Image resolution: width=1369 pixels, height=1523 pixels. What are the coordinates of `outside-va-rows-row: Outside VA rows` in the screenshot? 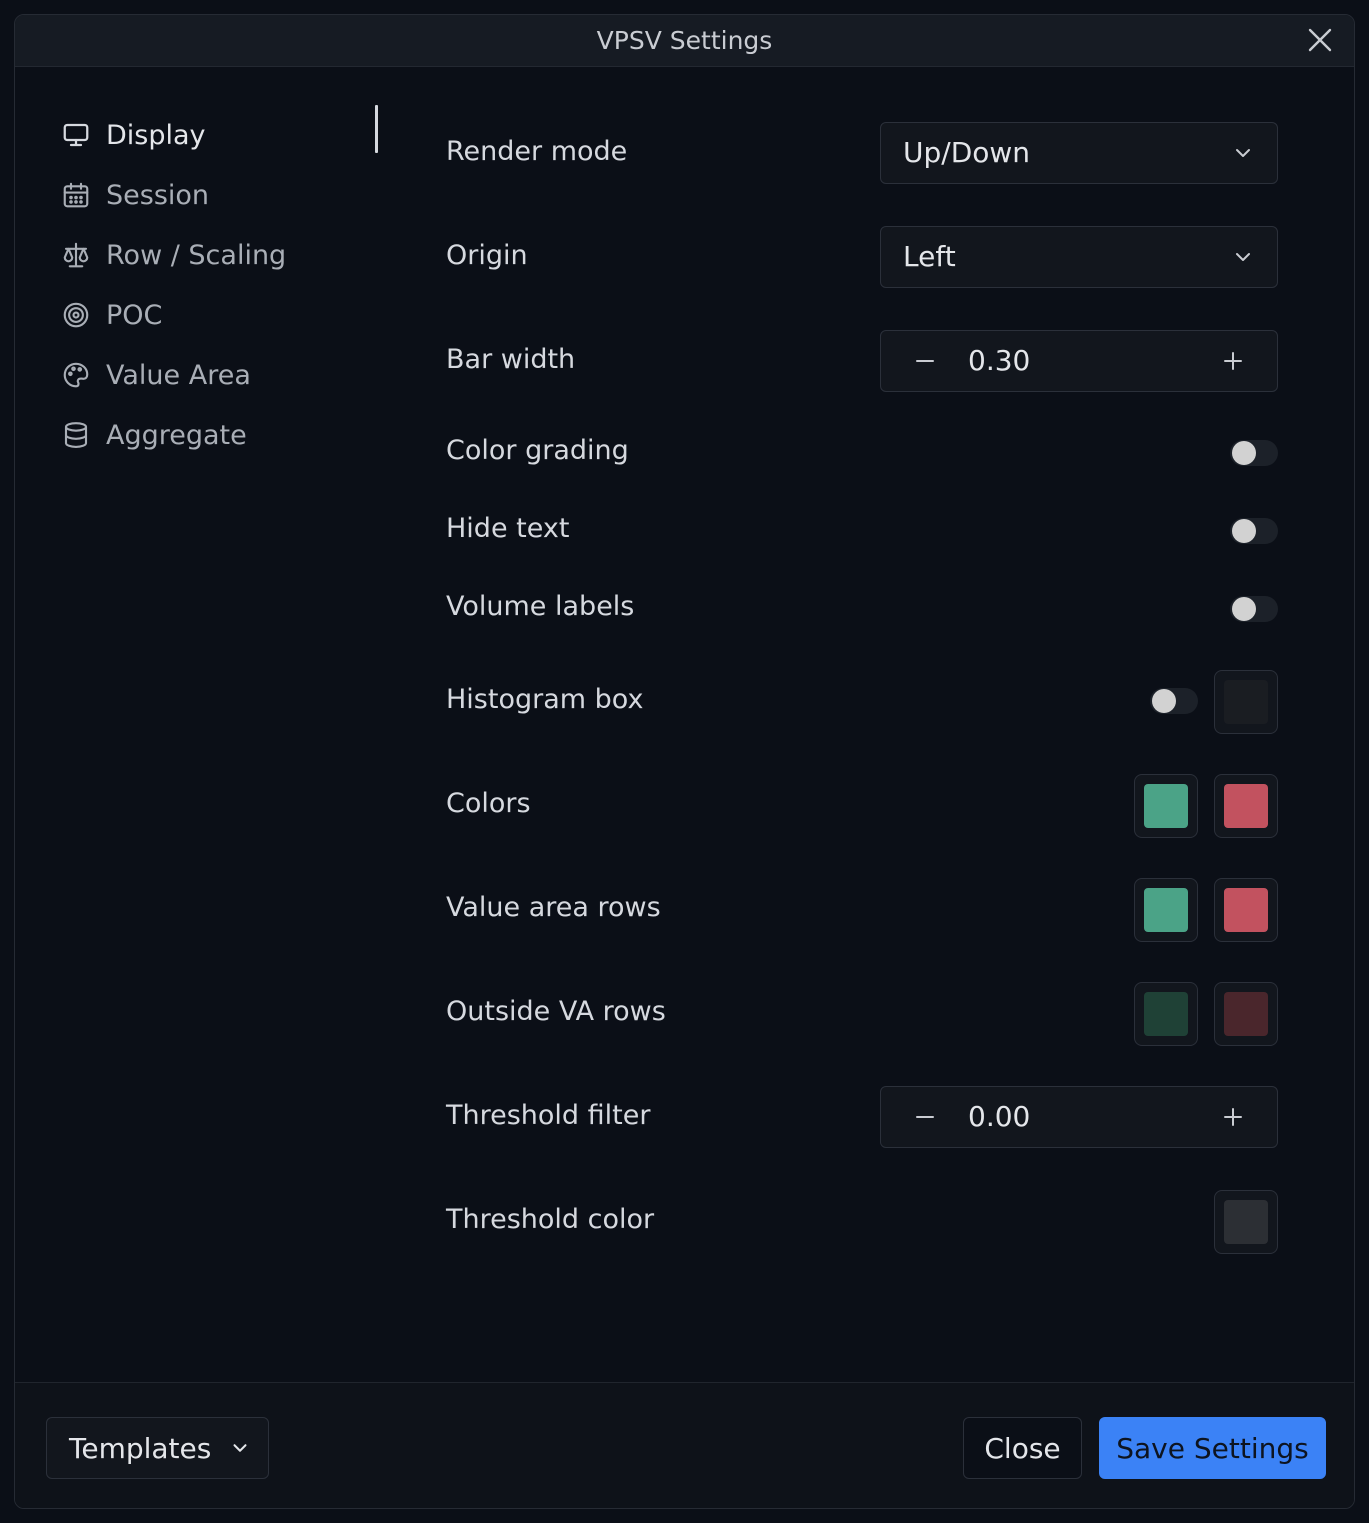 It's located at (862, 1014).